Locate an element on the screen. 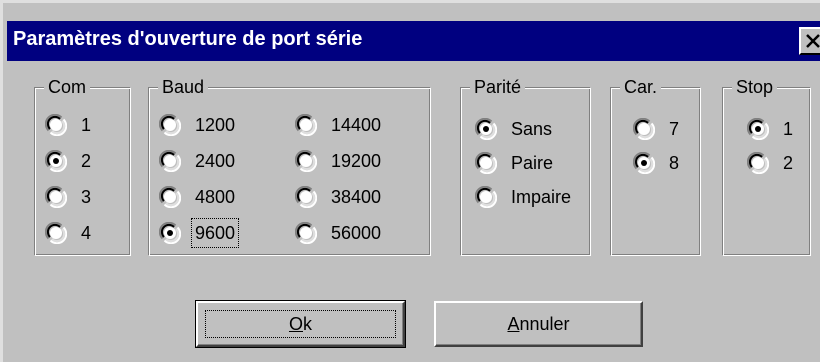  cancel-label: nnuler is located at coordinates (544, 323).